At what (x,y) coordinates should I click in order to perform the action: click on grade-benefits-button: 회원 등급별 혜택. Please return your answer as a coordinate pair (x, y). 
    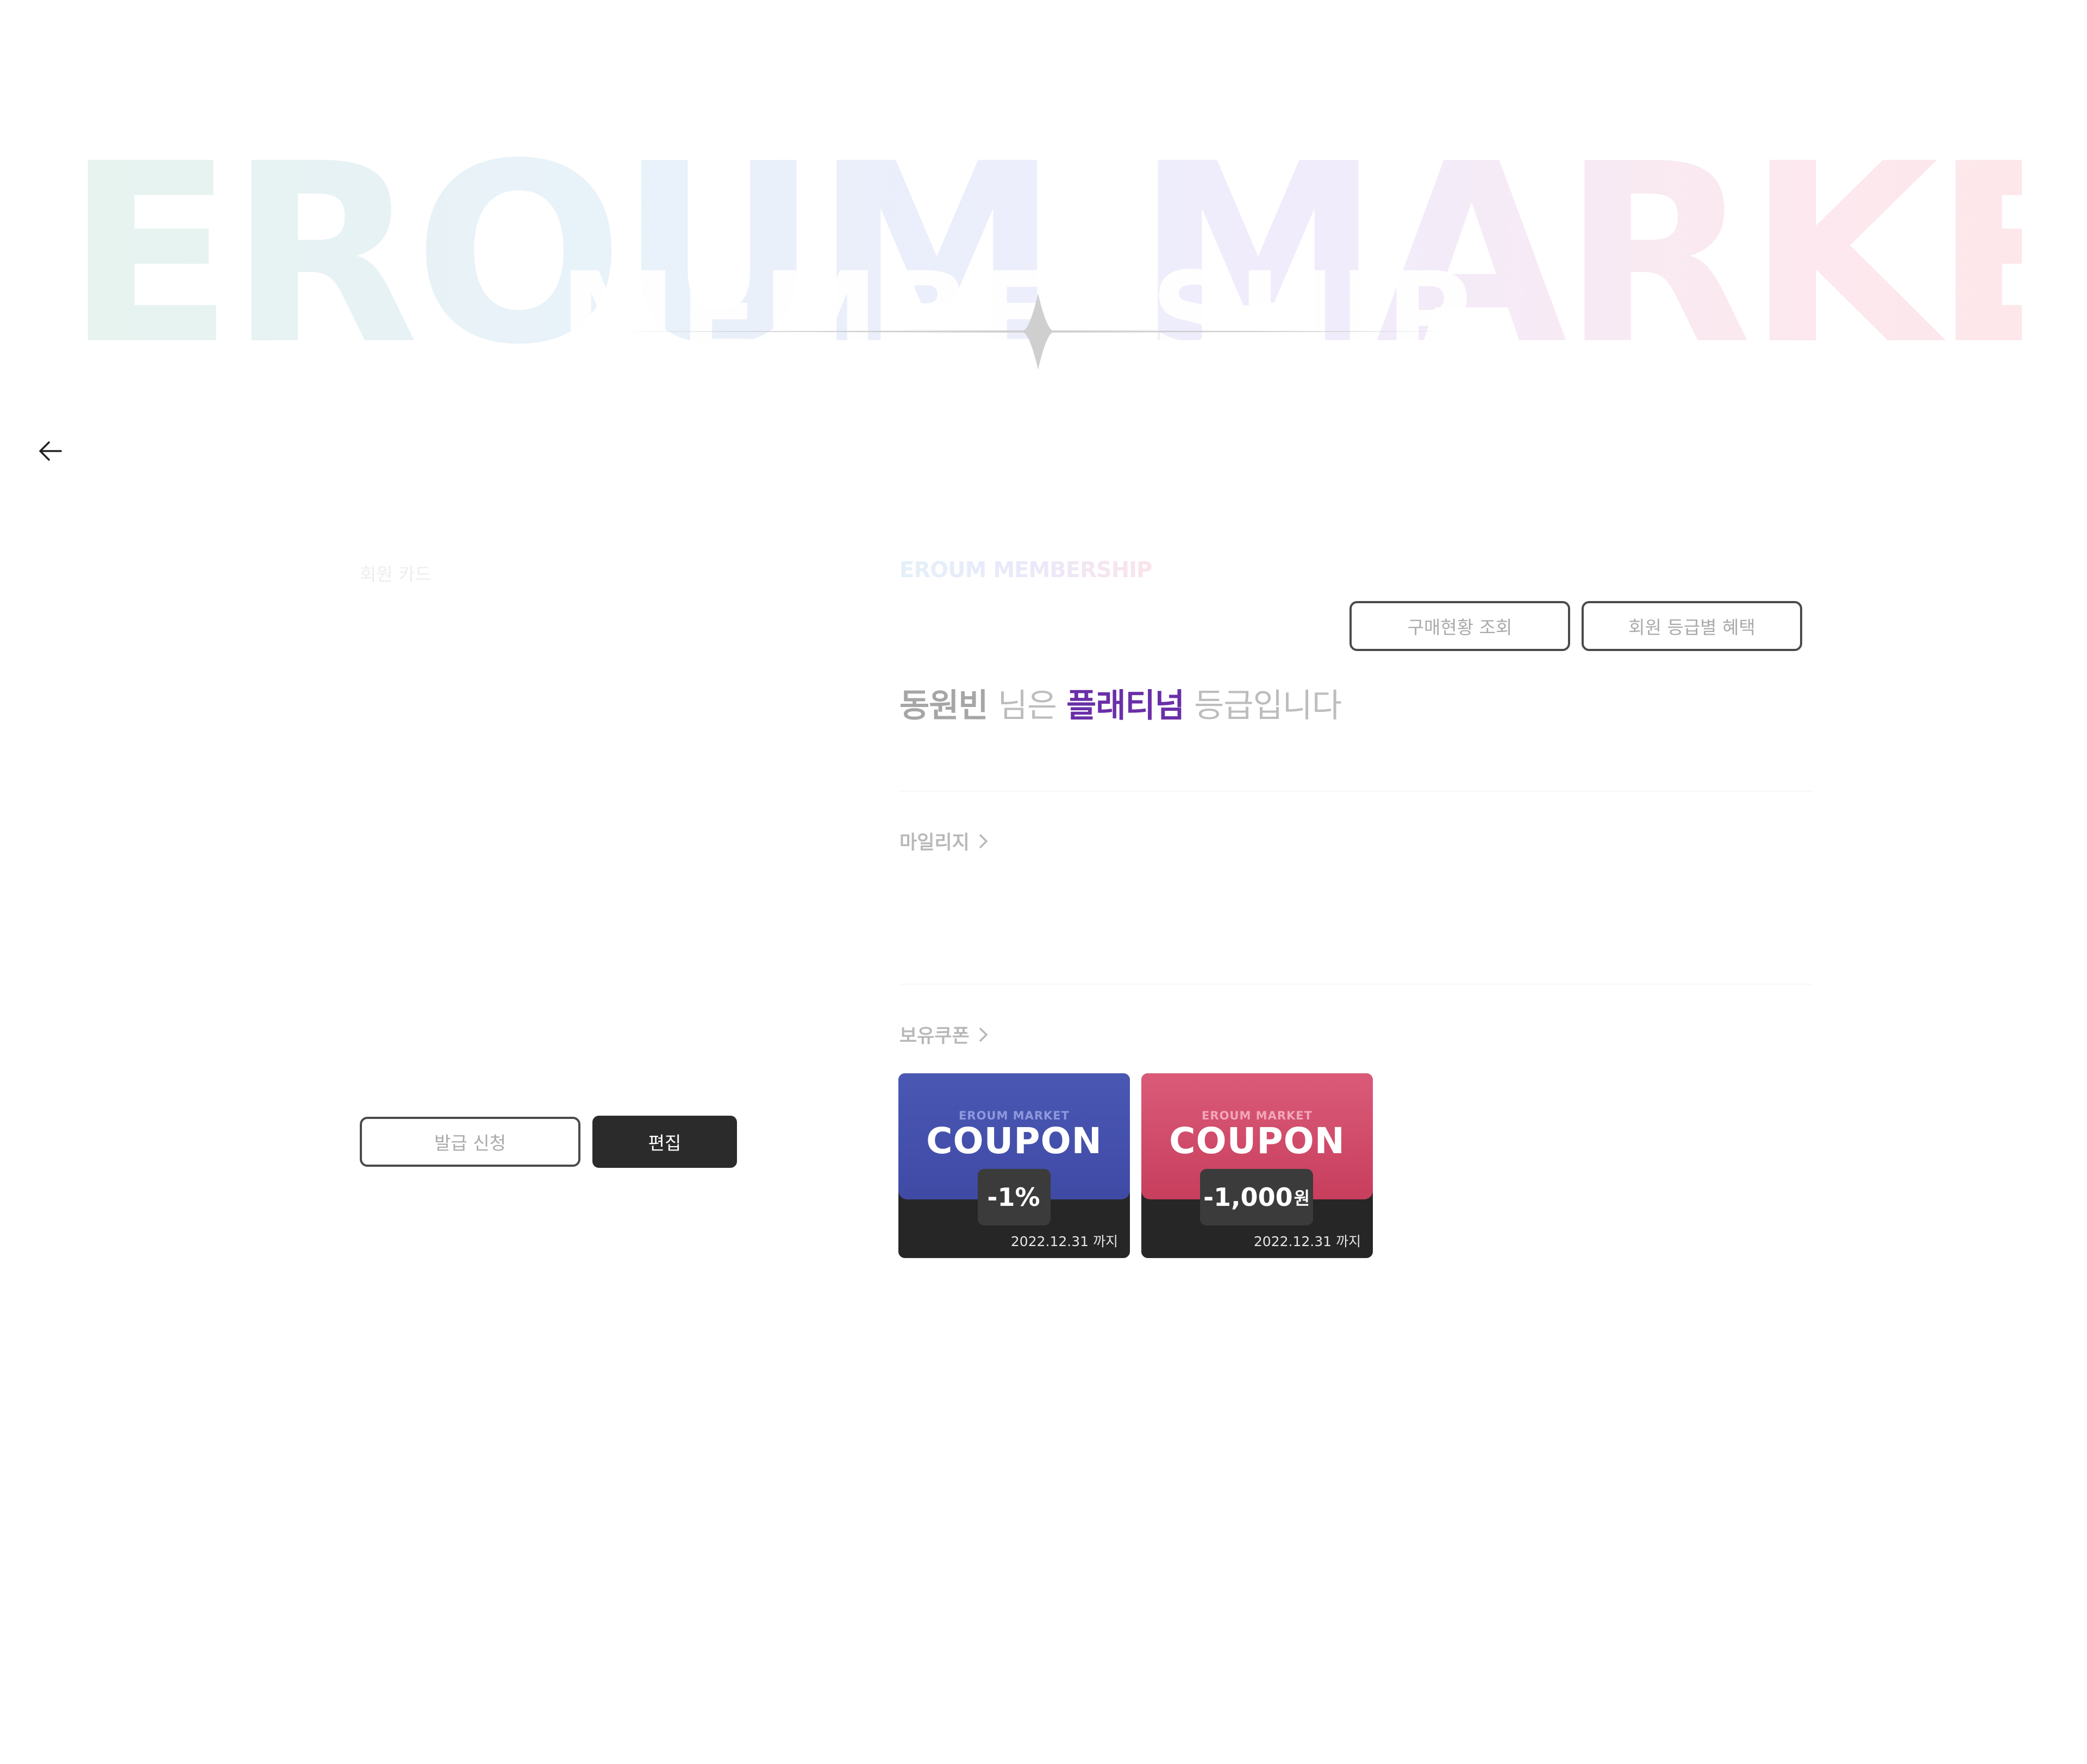
    Looking at the image, I should click on (1692, 626).